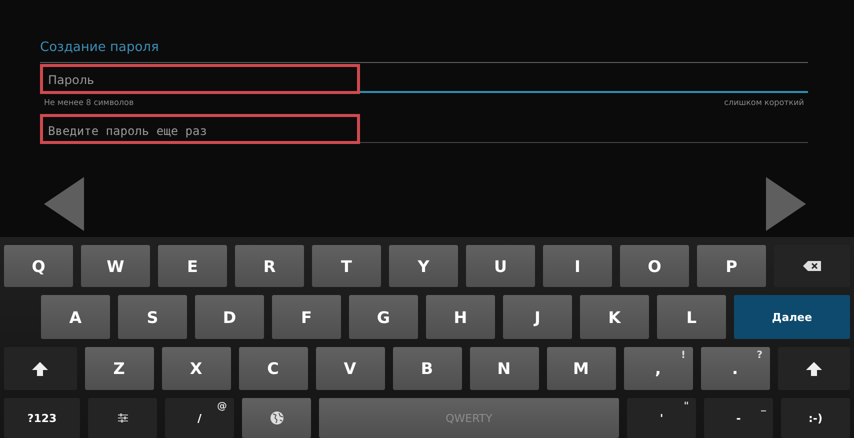  What do you see at coordinates (735, 368) in the screenshot?
I see `key: . ?` at bounding box center [735, 368].